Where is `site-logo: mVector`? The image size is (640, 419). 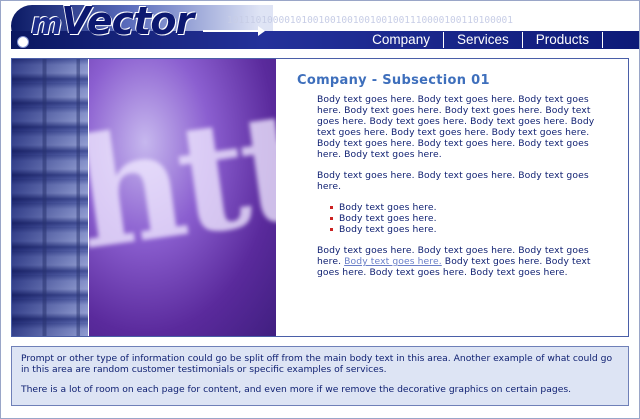
site-logo: mVector is located at coordinates (112, 22).